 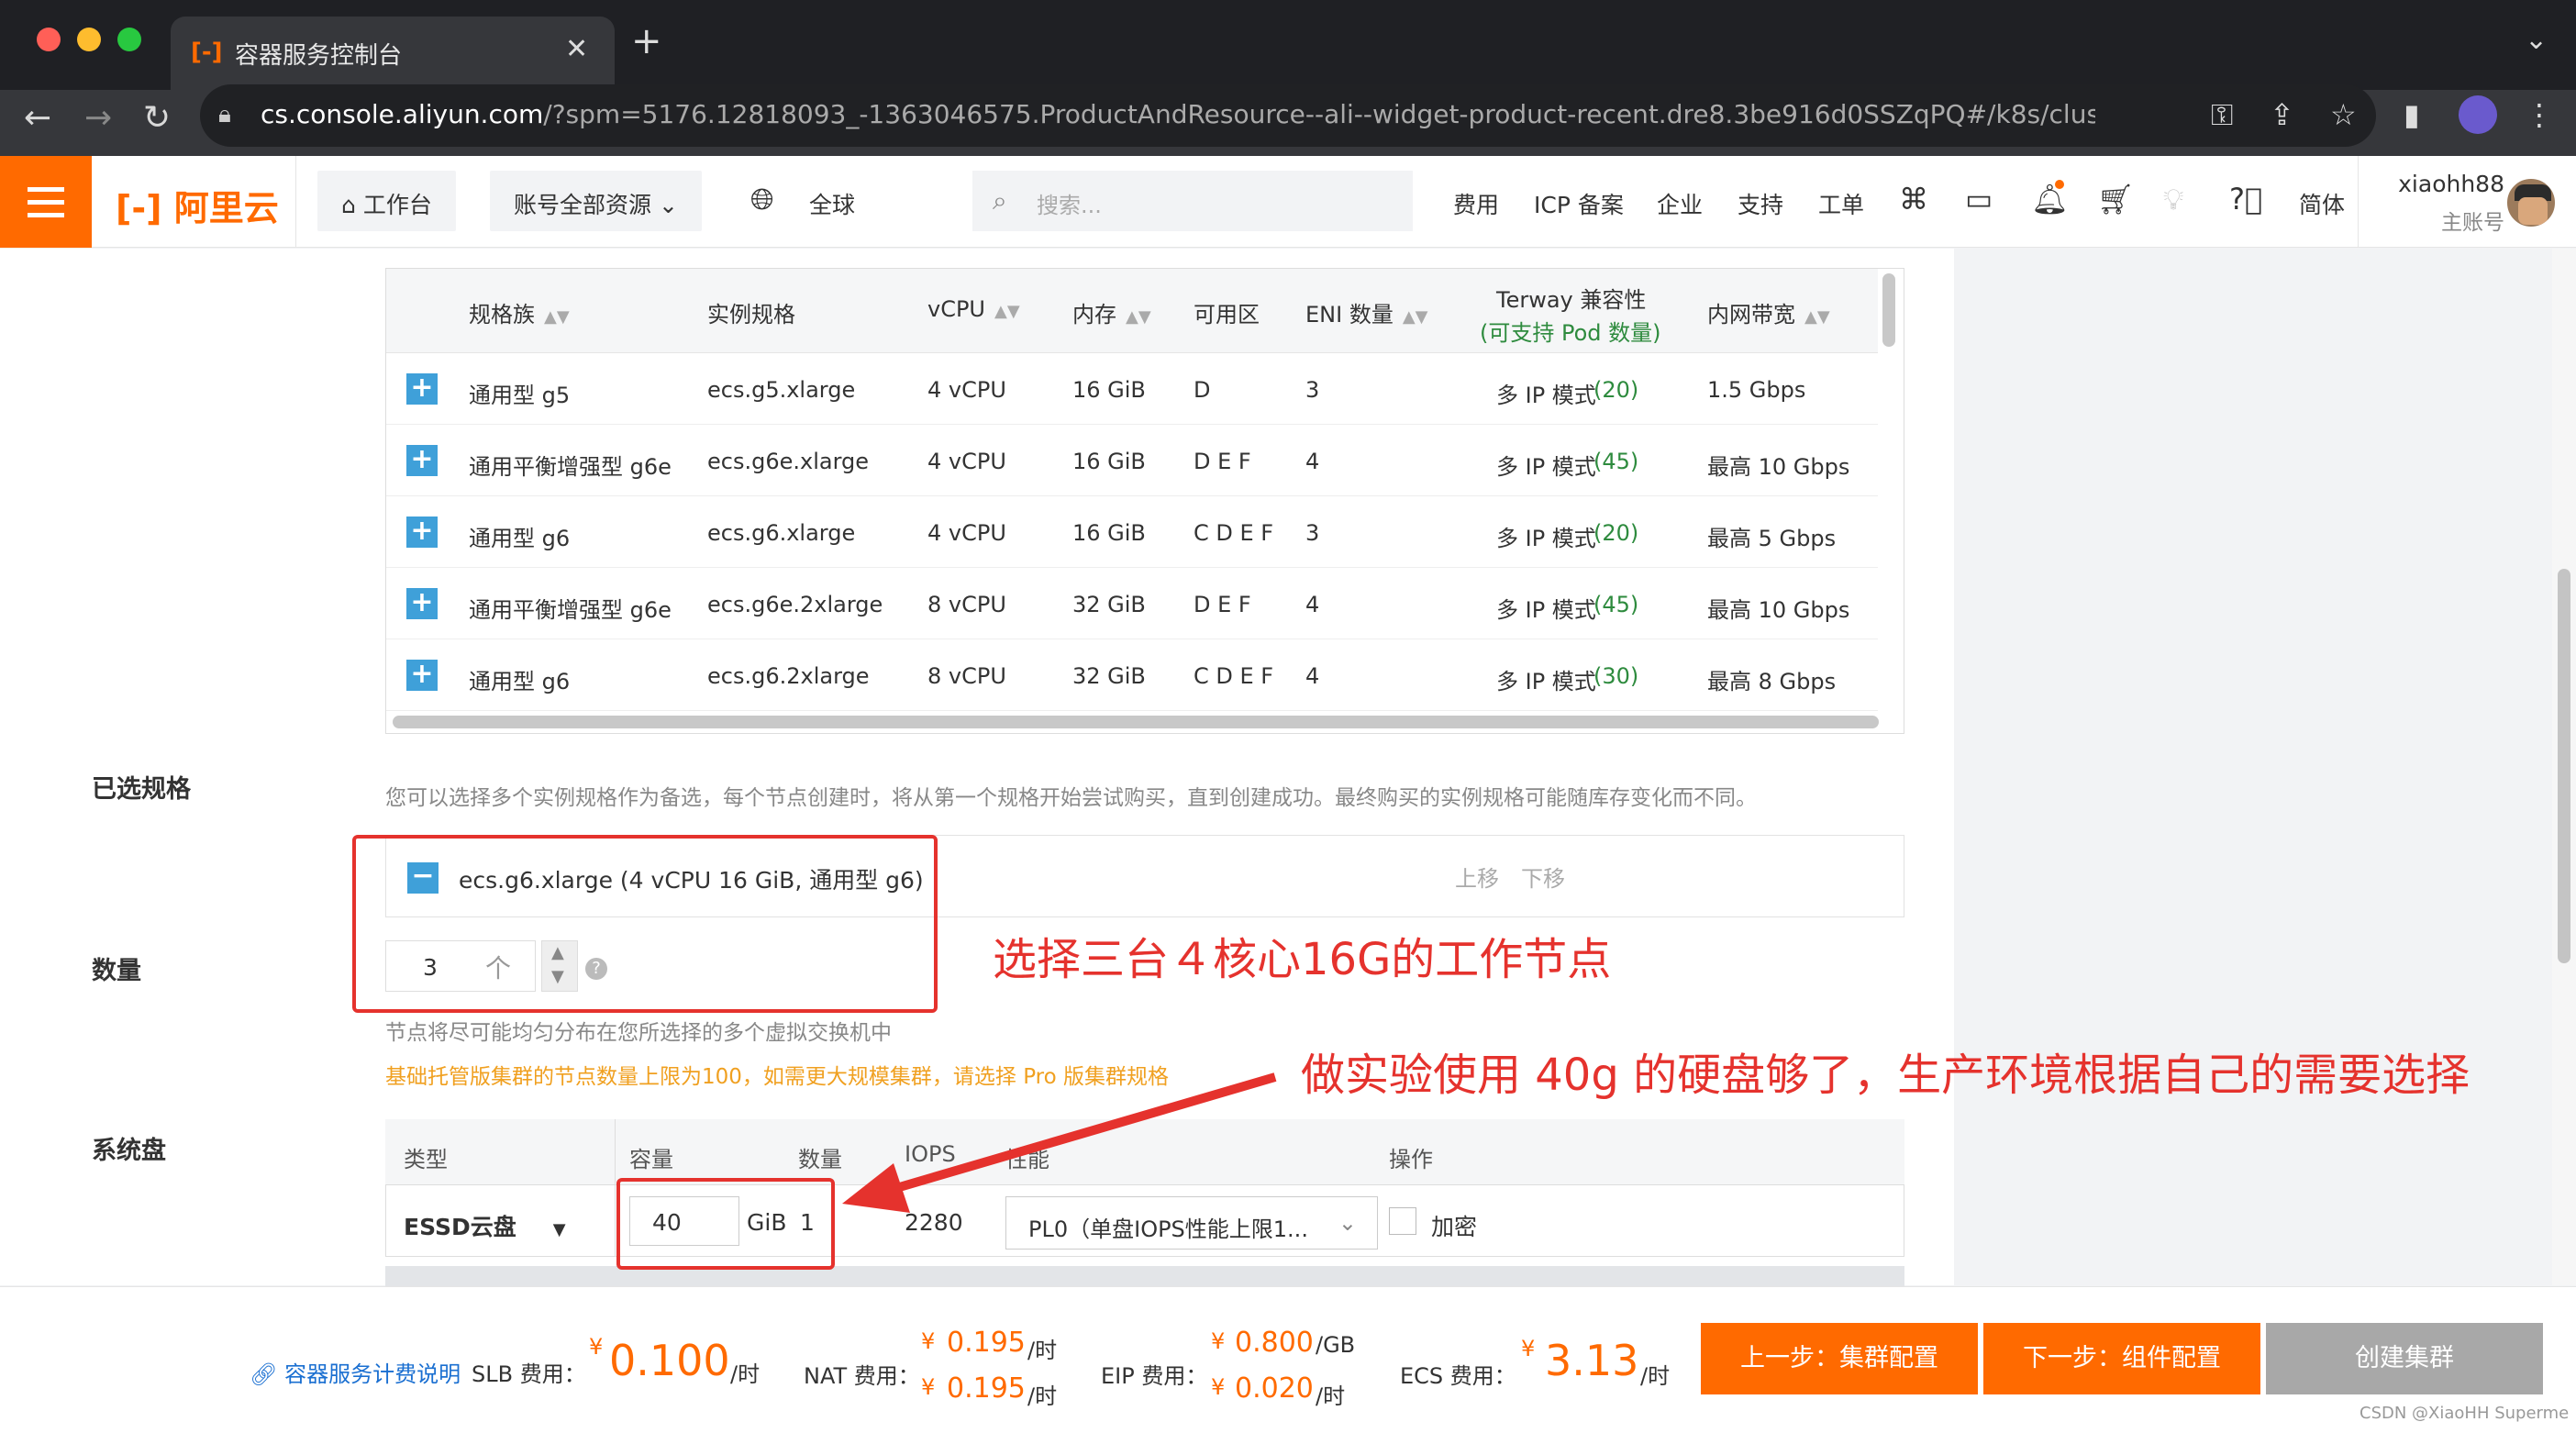 What do you see at coordinates (386, 201) in the screenshot?
I see `workbench-button: ⌂ 工作台` at bounding box center [386, 201].